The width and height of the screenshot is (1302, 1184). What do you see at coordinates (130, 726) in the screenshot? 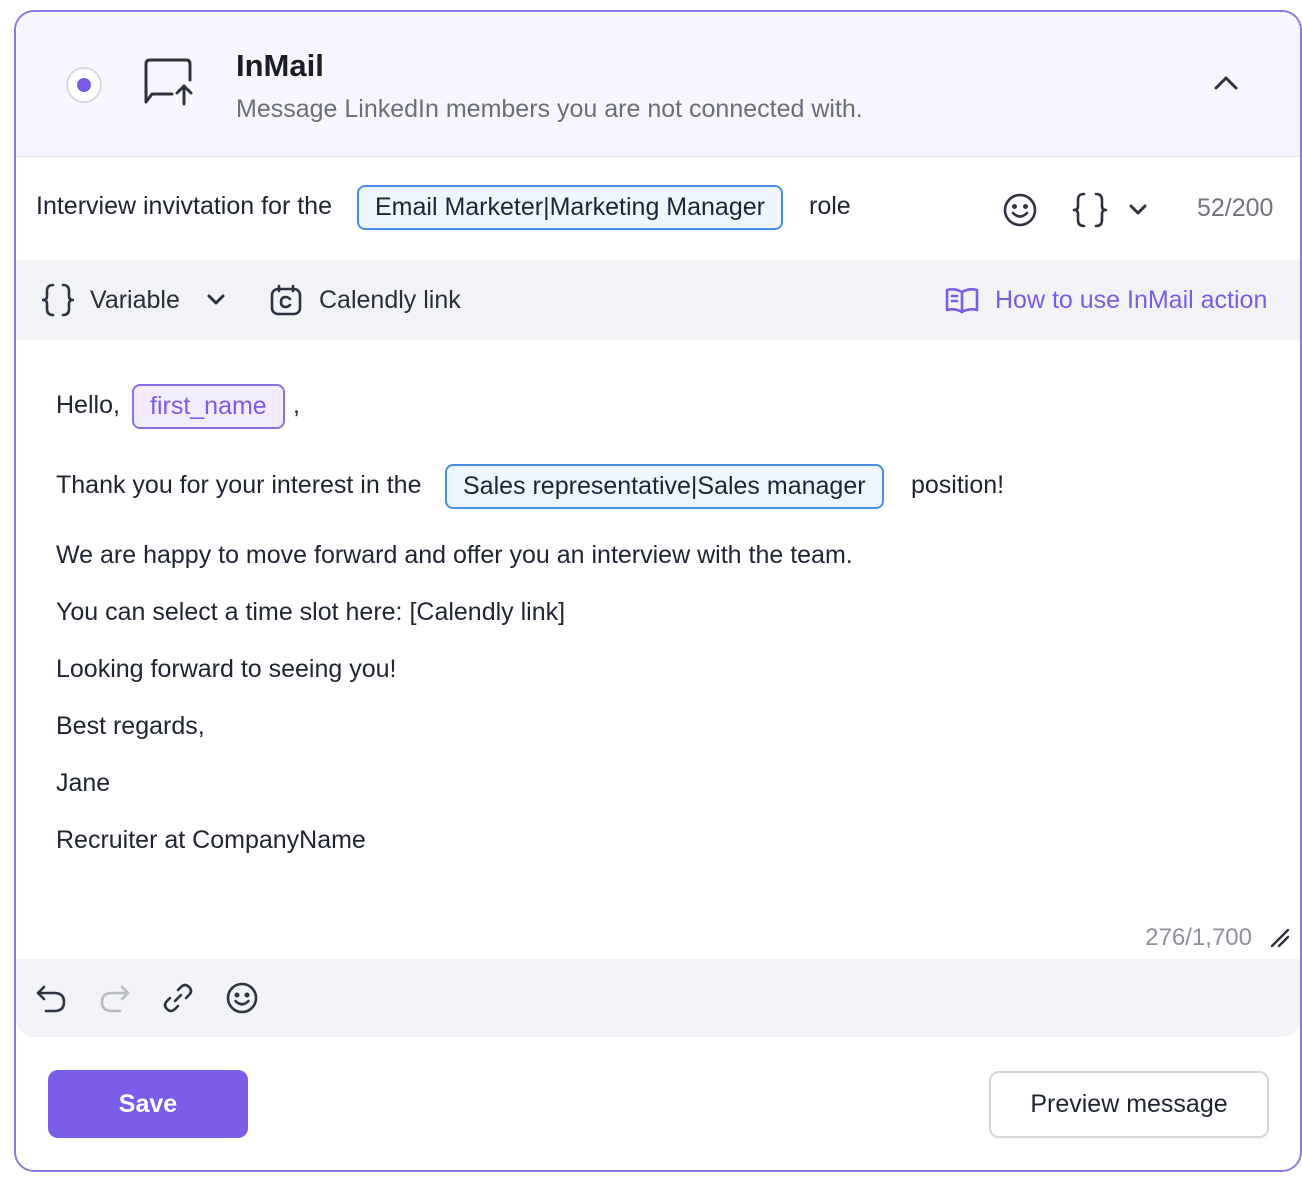
I see `body-line-6: Best regards,` at bounding box center [130, 726].